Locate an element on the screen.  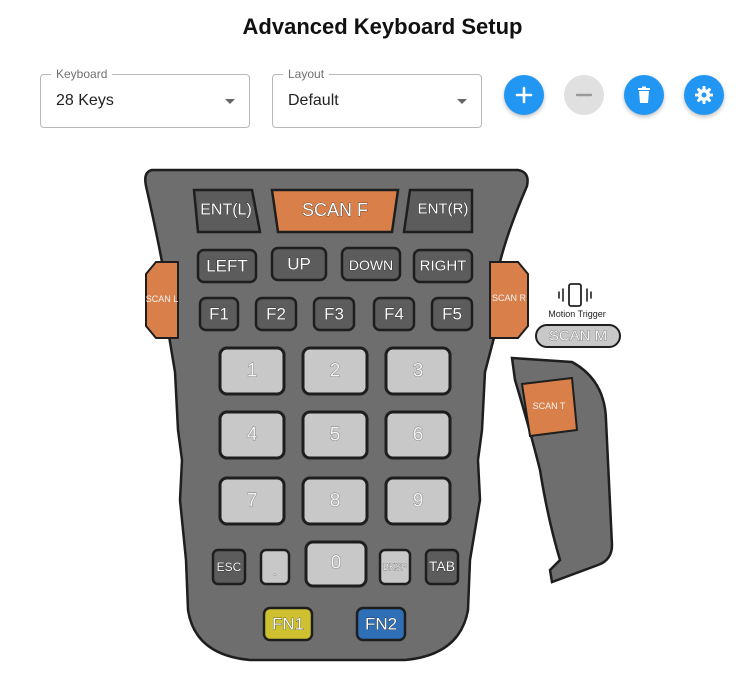
key-fn2-label: FN2 is located at coordinates (381, 624).